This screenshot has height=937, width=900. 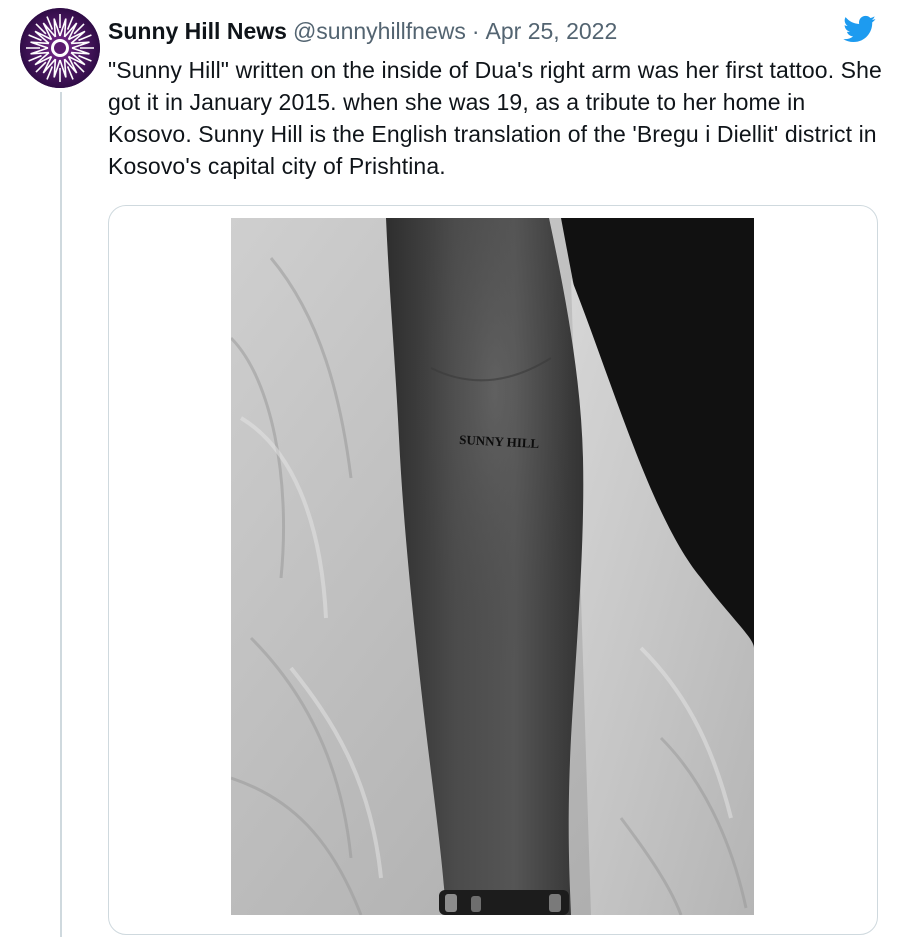 I want to click on sun-logo-icon, so click(x=60, y=48).